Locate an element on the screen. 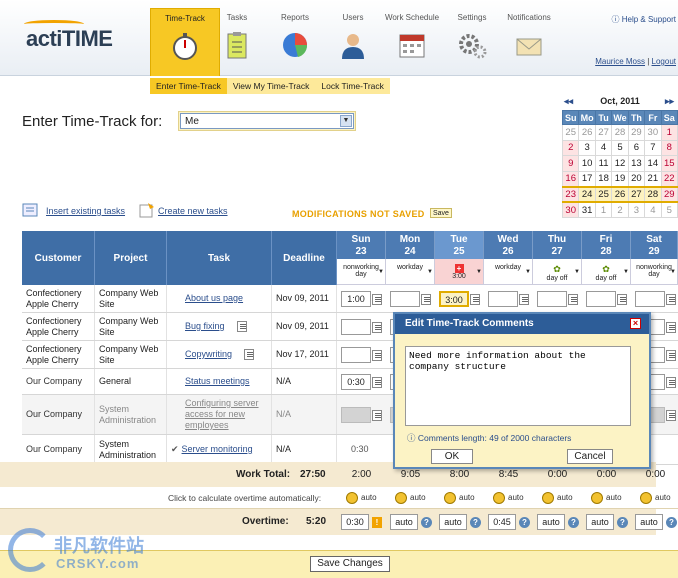 The width and height of the screenshot is (678, 578). overtime-input: 0:45 is located at coordinates (502, 522).